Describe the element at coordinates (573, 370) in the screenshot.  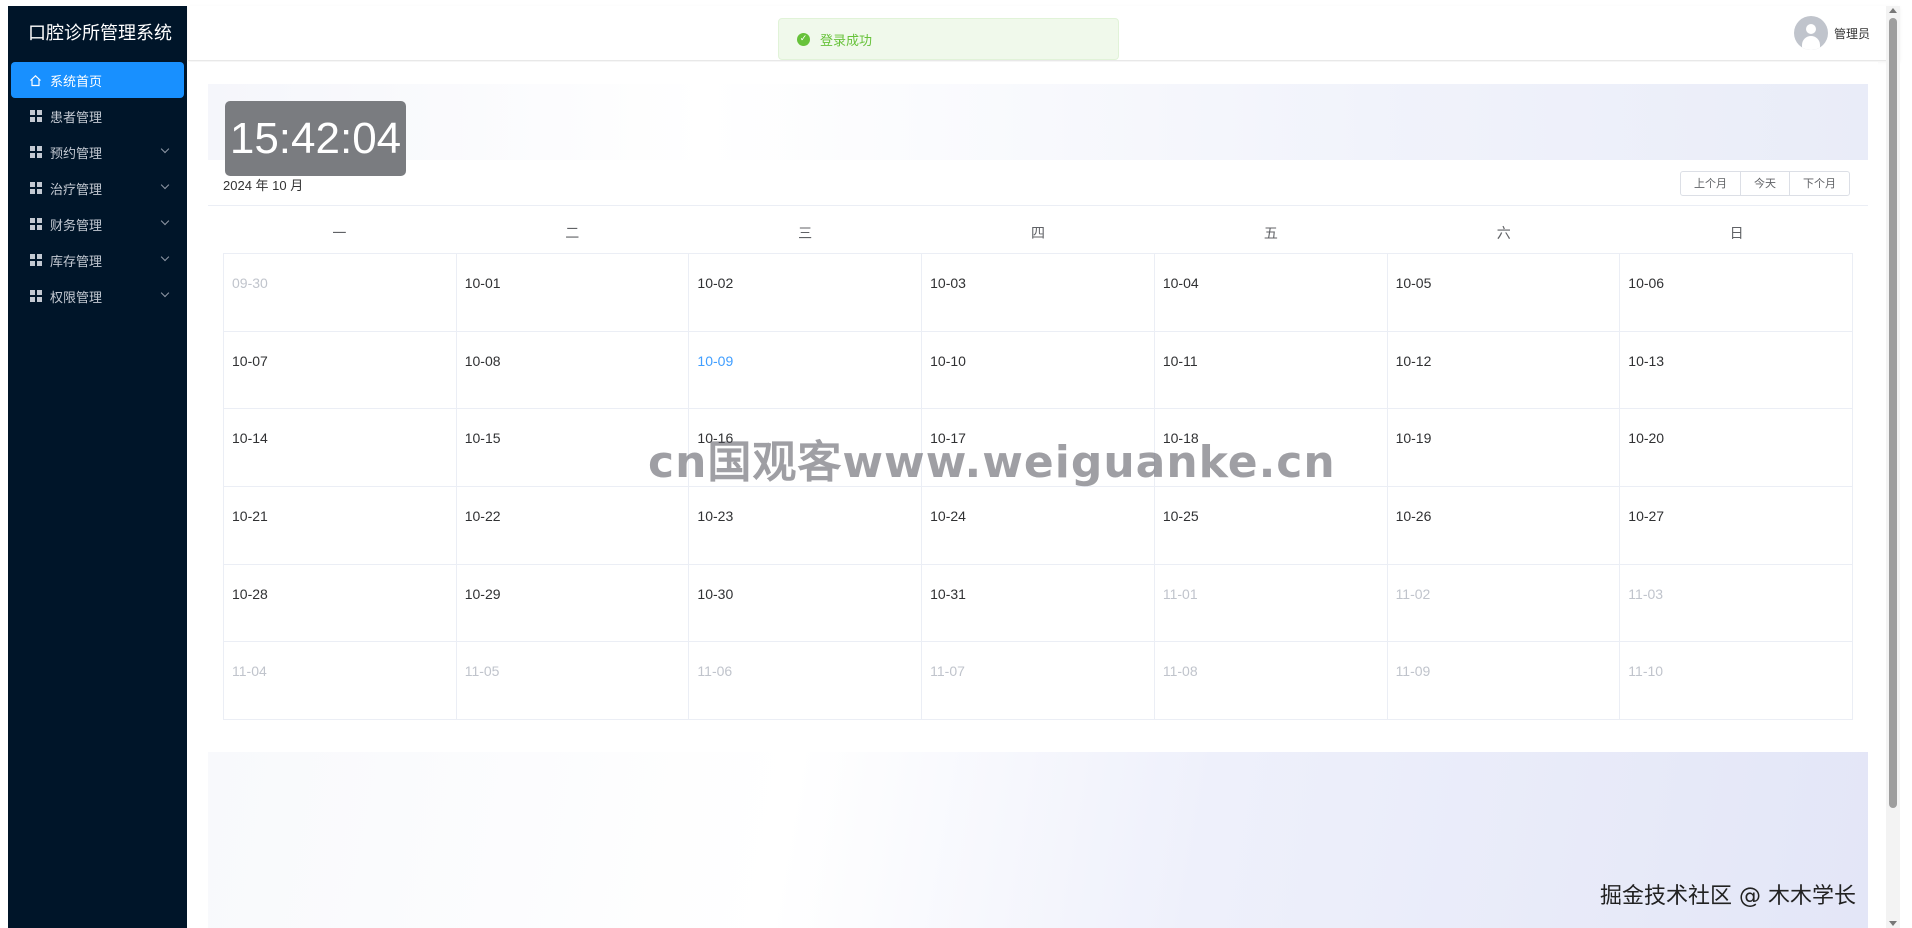
I see `calendar-day-cell: 10-08` at that location.